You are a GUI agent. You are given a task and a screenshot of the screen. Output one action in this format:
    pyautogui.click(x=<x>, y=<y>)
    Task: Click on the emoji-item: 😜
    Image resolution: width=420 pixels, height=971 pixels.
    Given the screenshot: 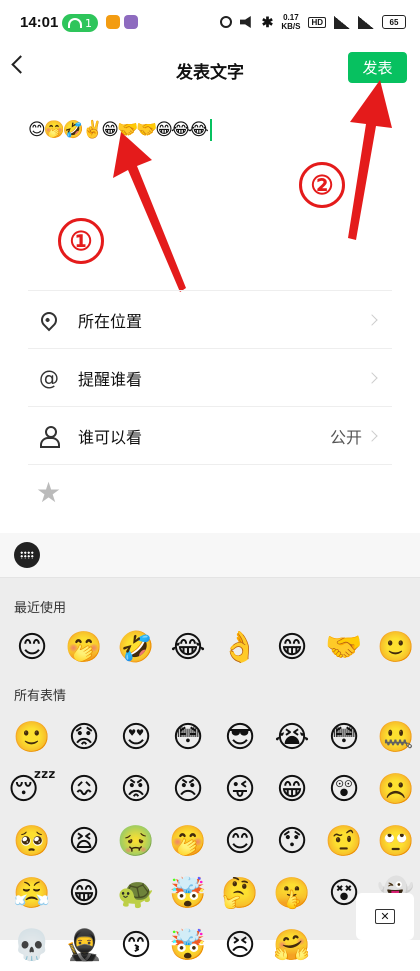 What is the action you would take?
    pyautogui.click(x=240, y=789)
    